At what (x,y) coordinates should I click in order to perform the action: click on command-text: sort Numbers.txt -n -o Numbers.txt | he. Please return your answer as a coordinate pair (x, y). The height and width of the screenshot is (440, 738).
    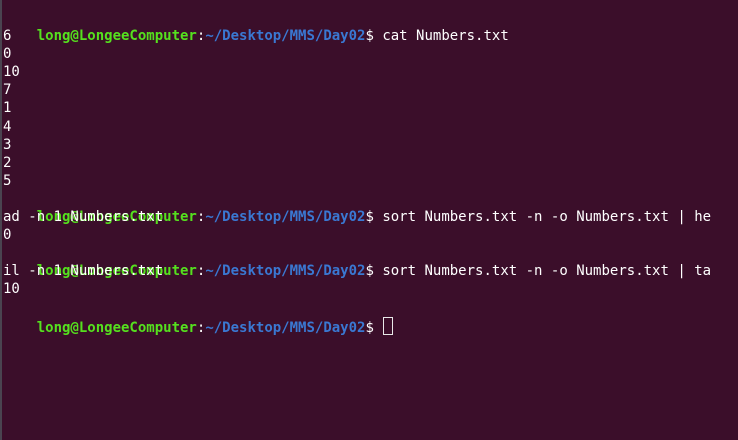
    Looking at the image, I should click on (547, 217).